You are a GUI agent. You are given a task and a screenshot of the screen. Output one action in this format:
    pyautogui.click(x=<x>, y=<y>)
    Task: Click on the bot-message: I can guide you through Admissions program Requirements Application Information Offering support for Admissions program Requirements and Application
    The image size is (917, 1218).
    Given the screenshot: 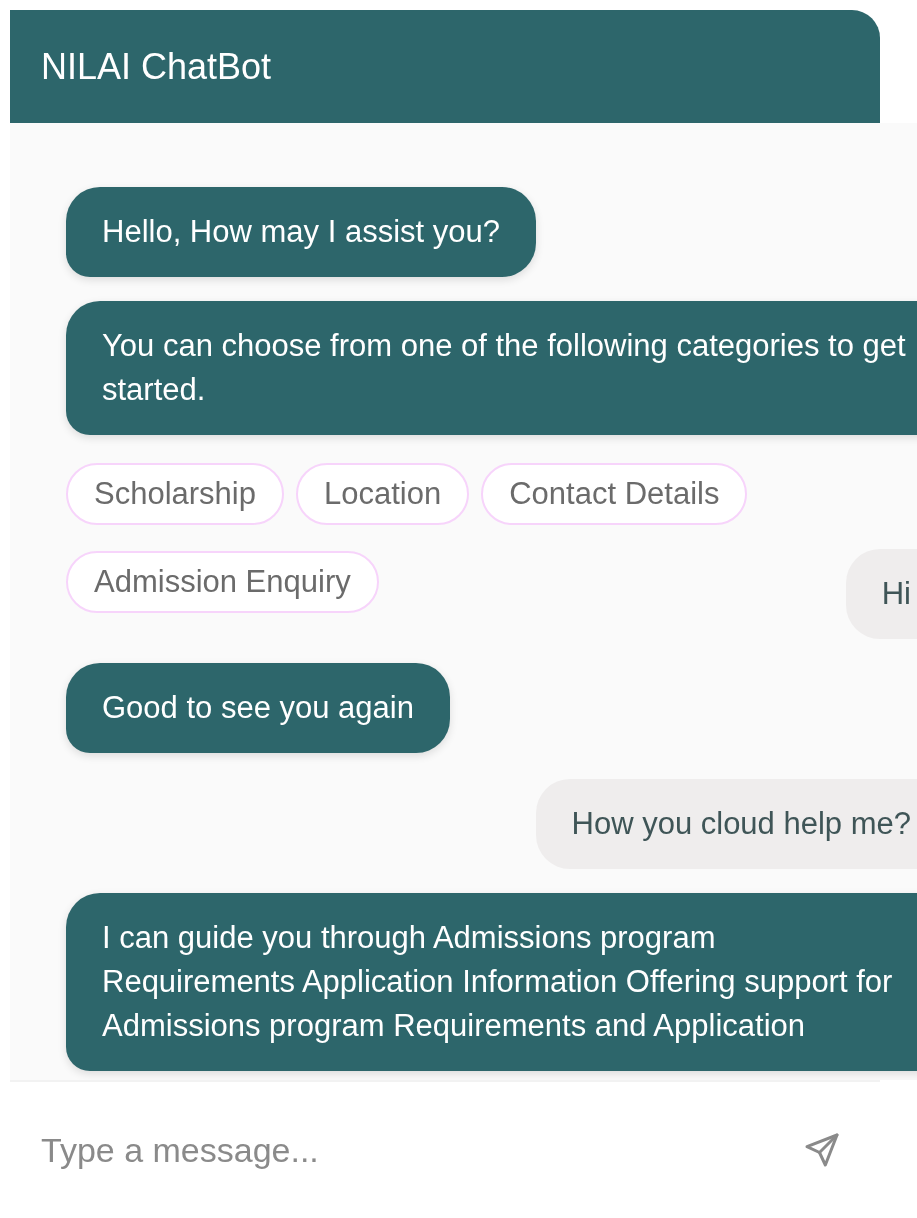 What is the action you would take?
    pyautogui.click(x=491, y=982)
    